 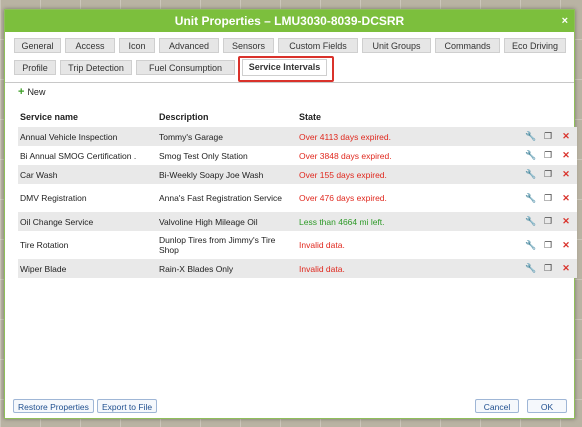 I want to click on tab-access: Access, so click(x=90, y=45).